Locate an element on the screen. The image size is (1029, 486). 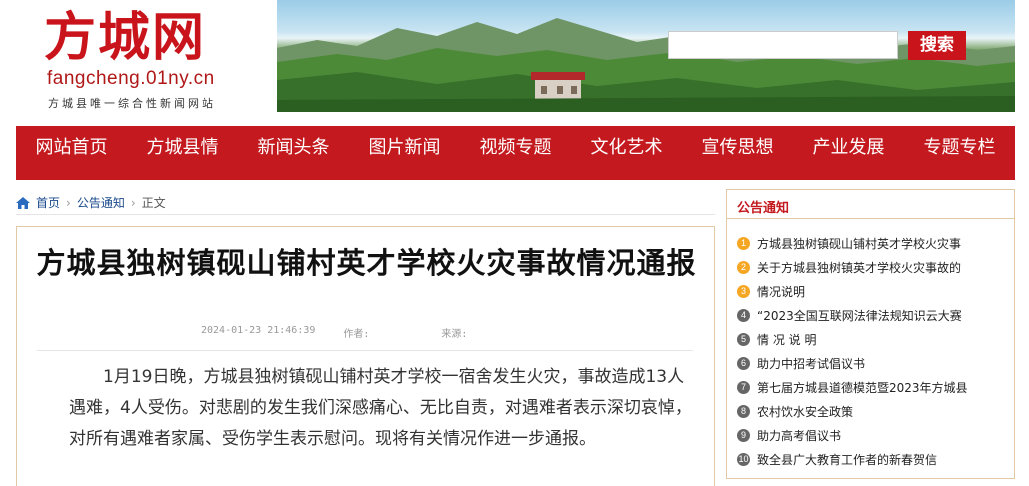
list-item-link: 农村饮水安全政策 is located at coordinates (805, 411).